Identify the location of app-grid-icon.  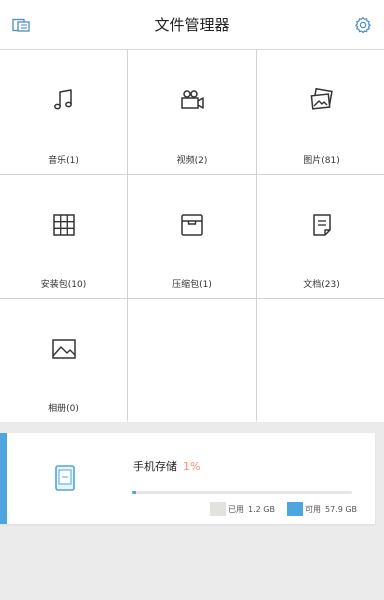
(64, 225).